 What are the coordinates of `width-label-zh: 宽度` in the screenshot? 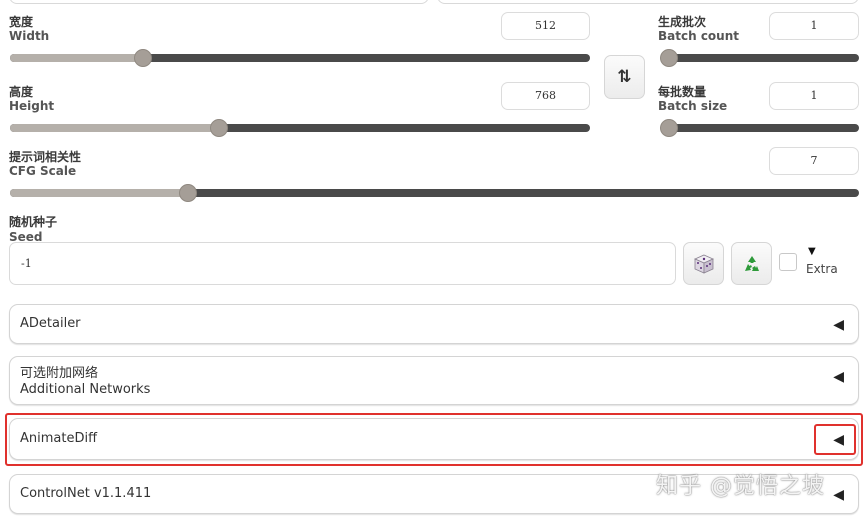 It's located at (21, 22).